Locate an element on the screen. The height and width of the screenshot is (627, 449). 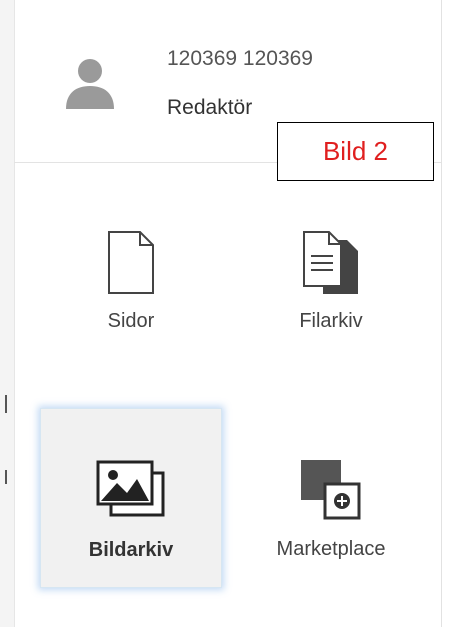
tile-label-marketplace: Marketplace is located at coordinates (331, 549).